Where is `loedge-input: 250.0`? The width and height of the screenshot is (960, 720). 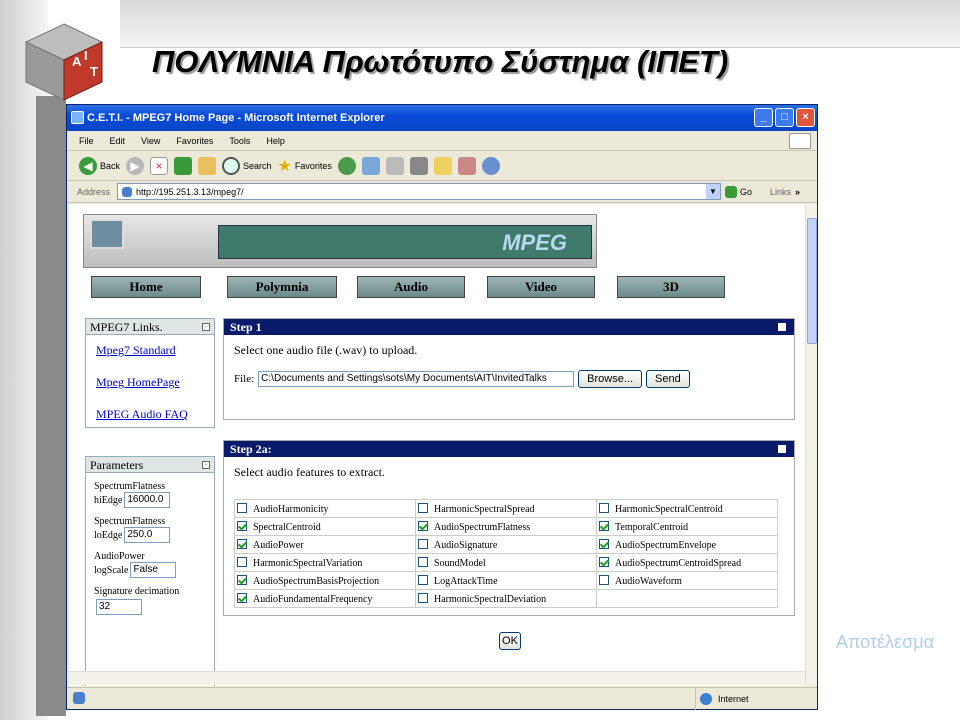
loedge-input: 250.0 is located at coordinates (147, 535).